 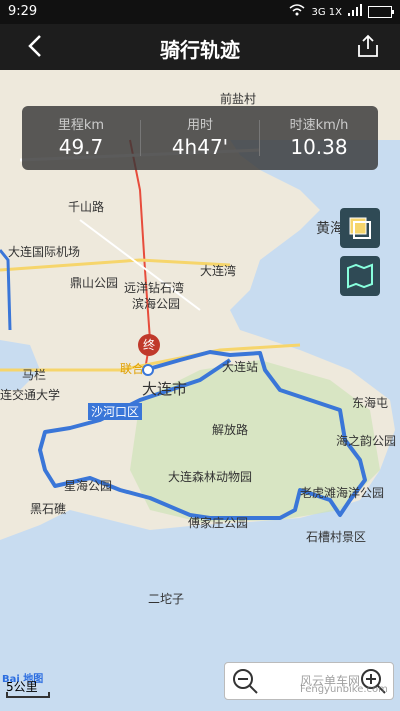 I want to click on stat-value: 4h47', so click(x=200, y=147).